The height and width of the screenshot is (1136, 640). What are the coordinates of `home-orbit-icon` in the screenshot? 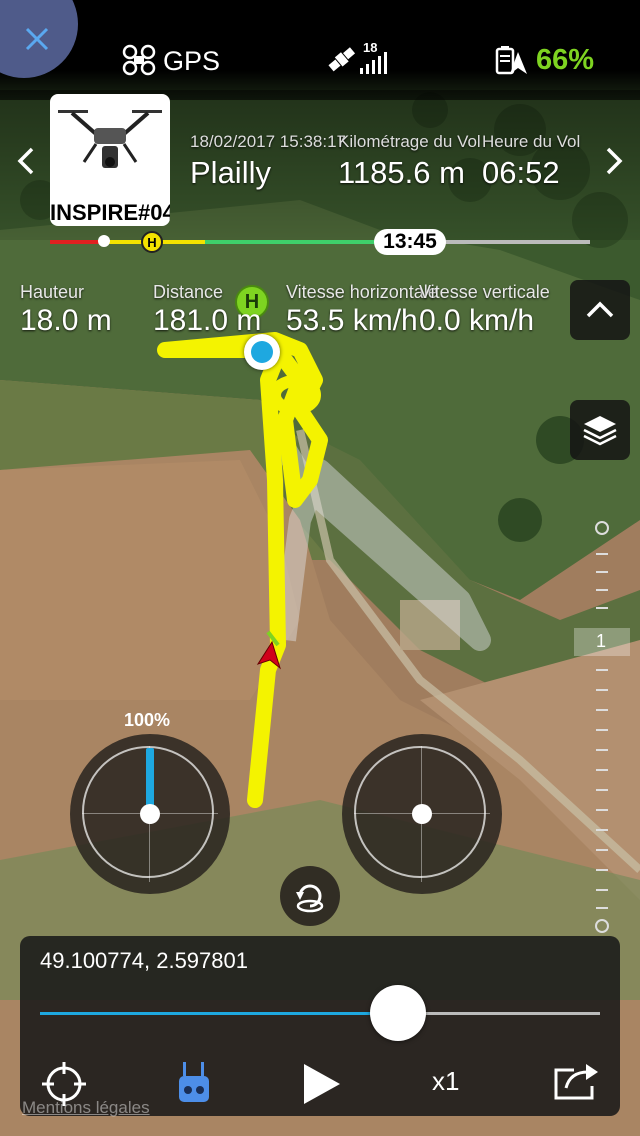 It's located at (310, 898).